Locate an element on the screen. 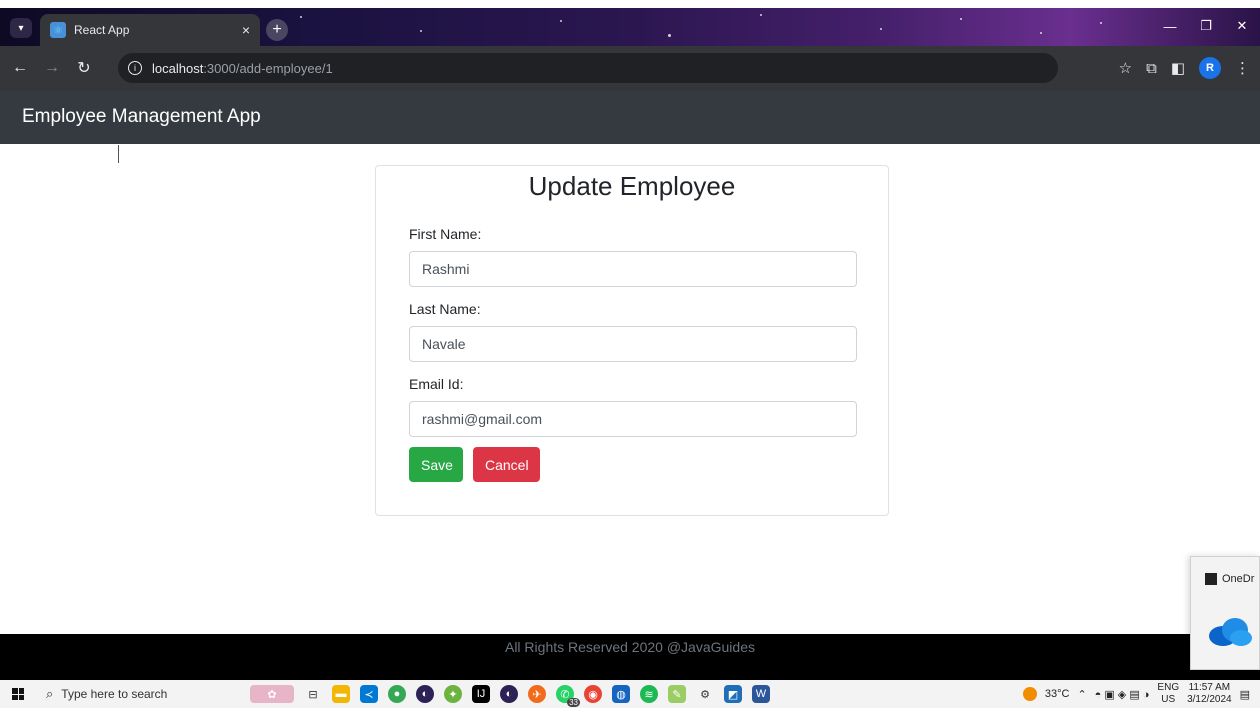  snipping-tool-icon: ◩ is located at coordinates (733, 694).